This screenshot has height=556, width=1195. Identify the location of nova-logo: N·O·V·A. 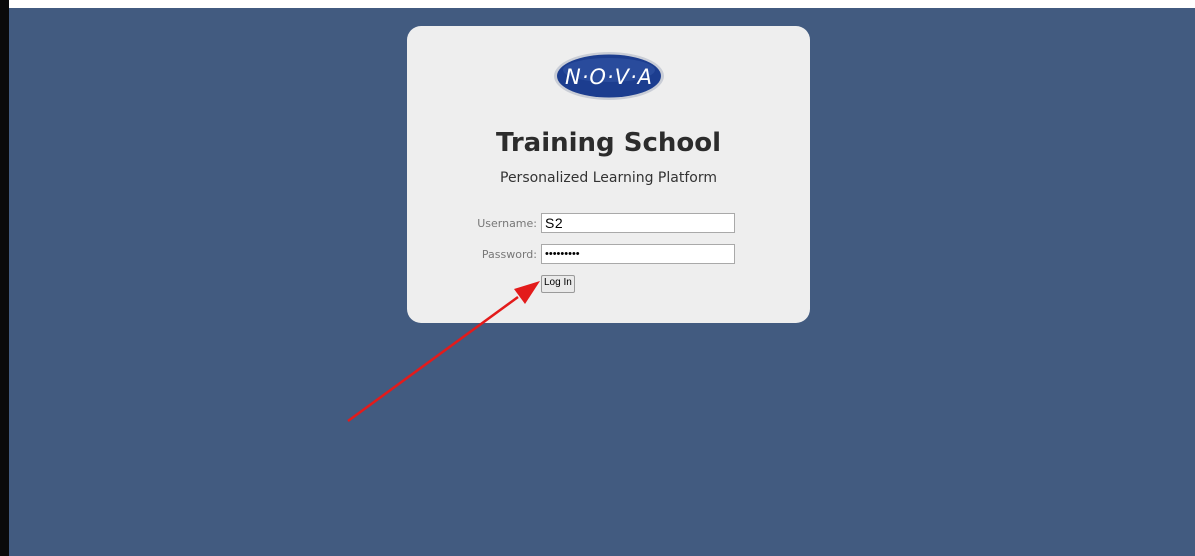
(609, 76).